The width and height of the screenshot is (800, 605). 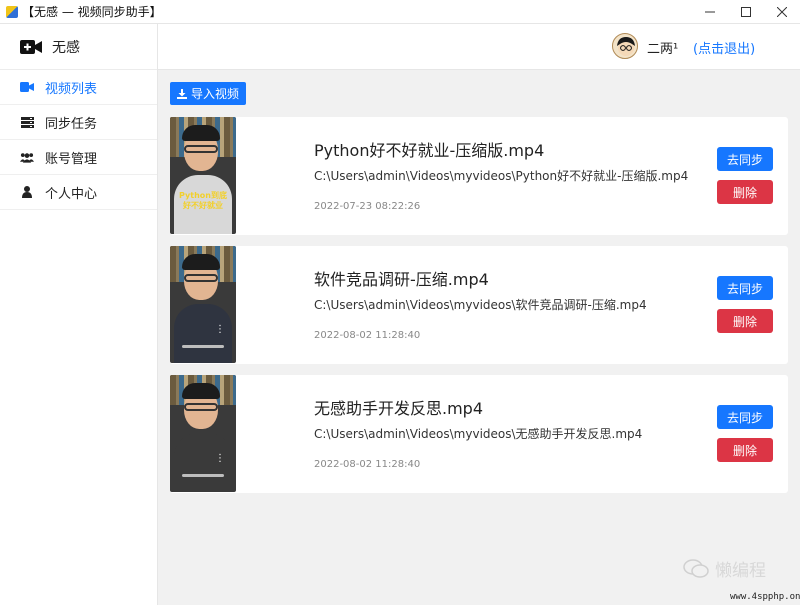 I want to click on video-camera-icon, so click(x=27, y=87).